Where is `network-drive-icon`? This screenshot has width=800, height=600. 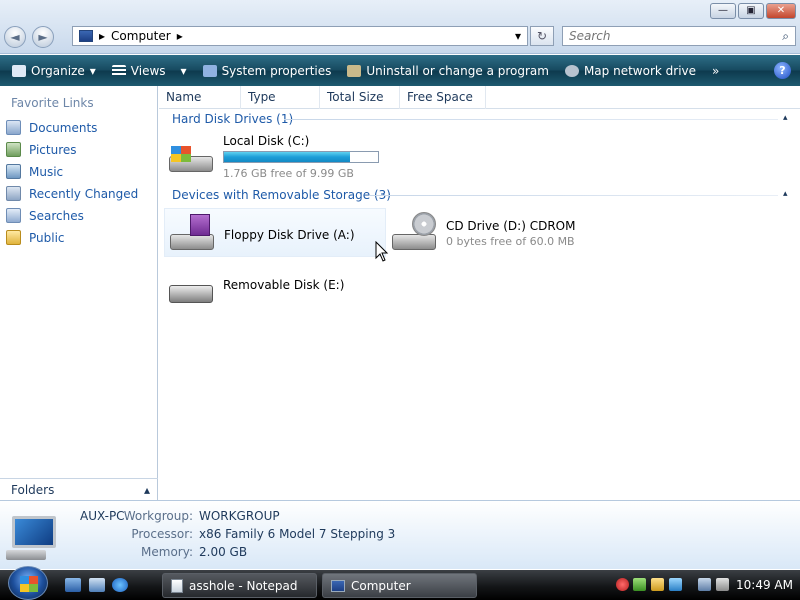 network-drive-icon is located at coordinates (571, 70).